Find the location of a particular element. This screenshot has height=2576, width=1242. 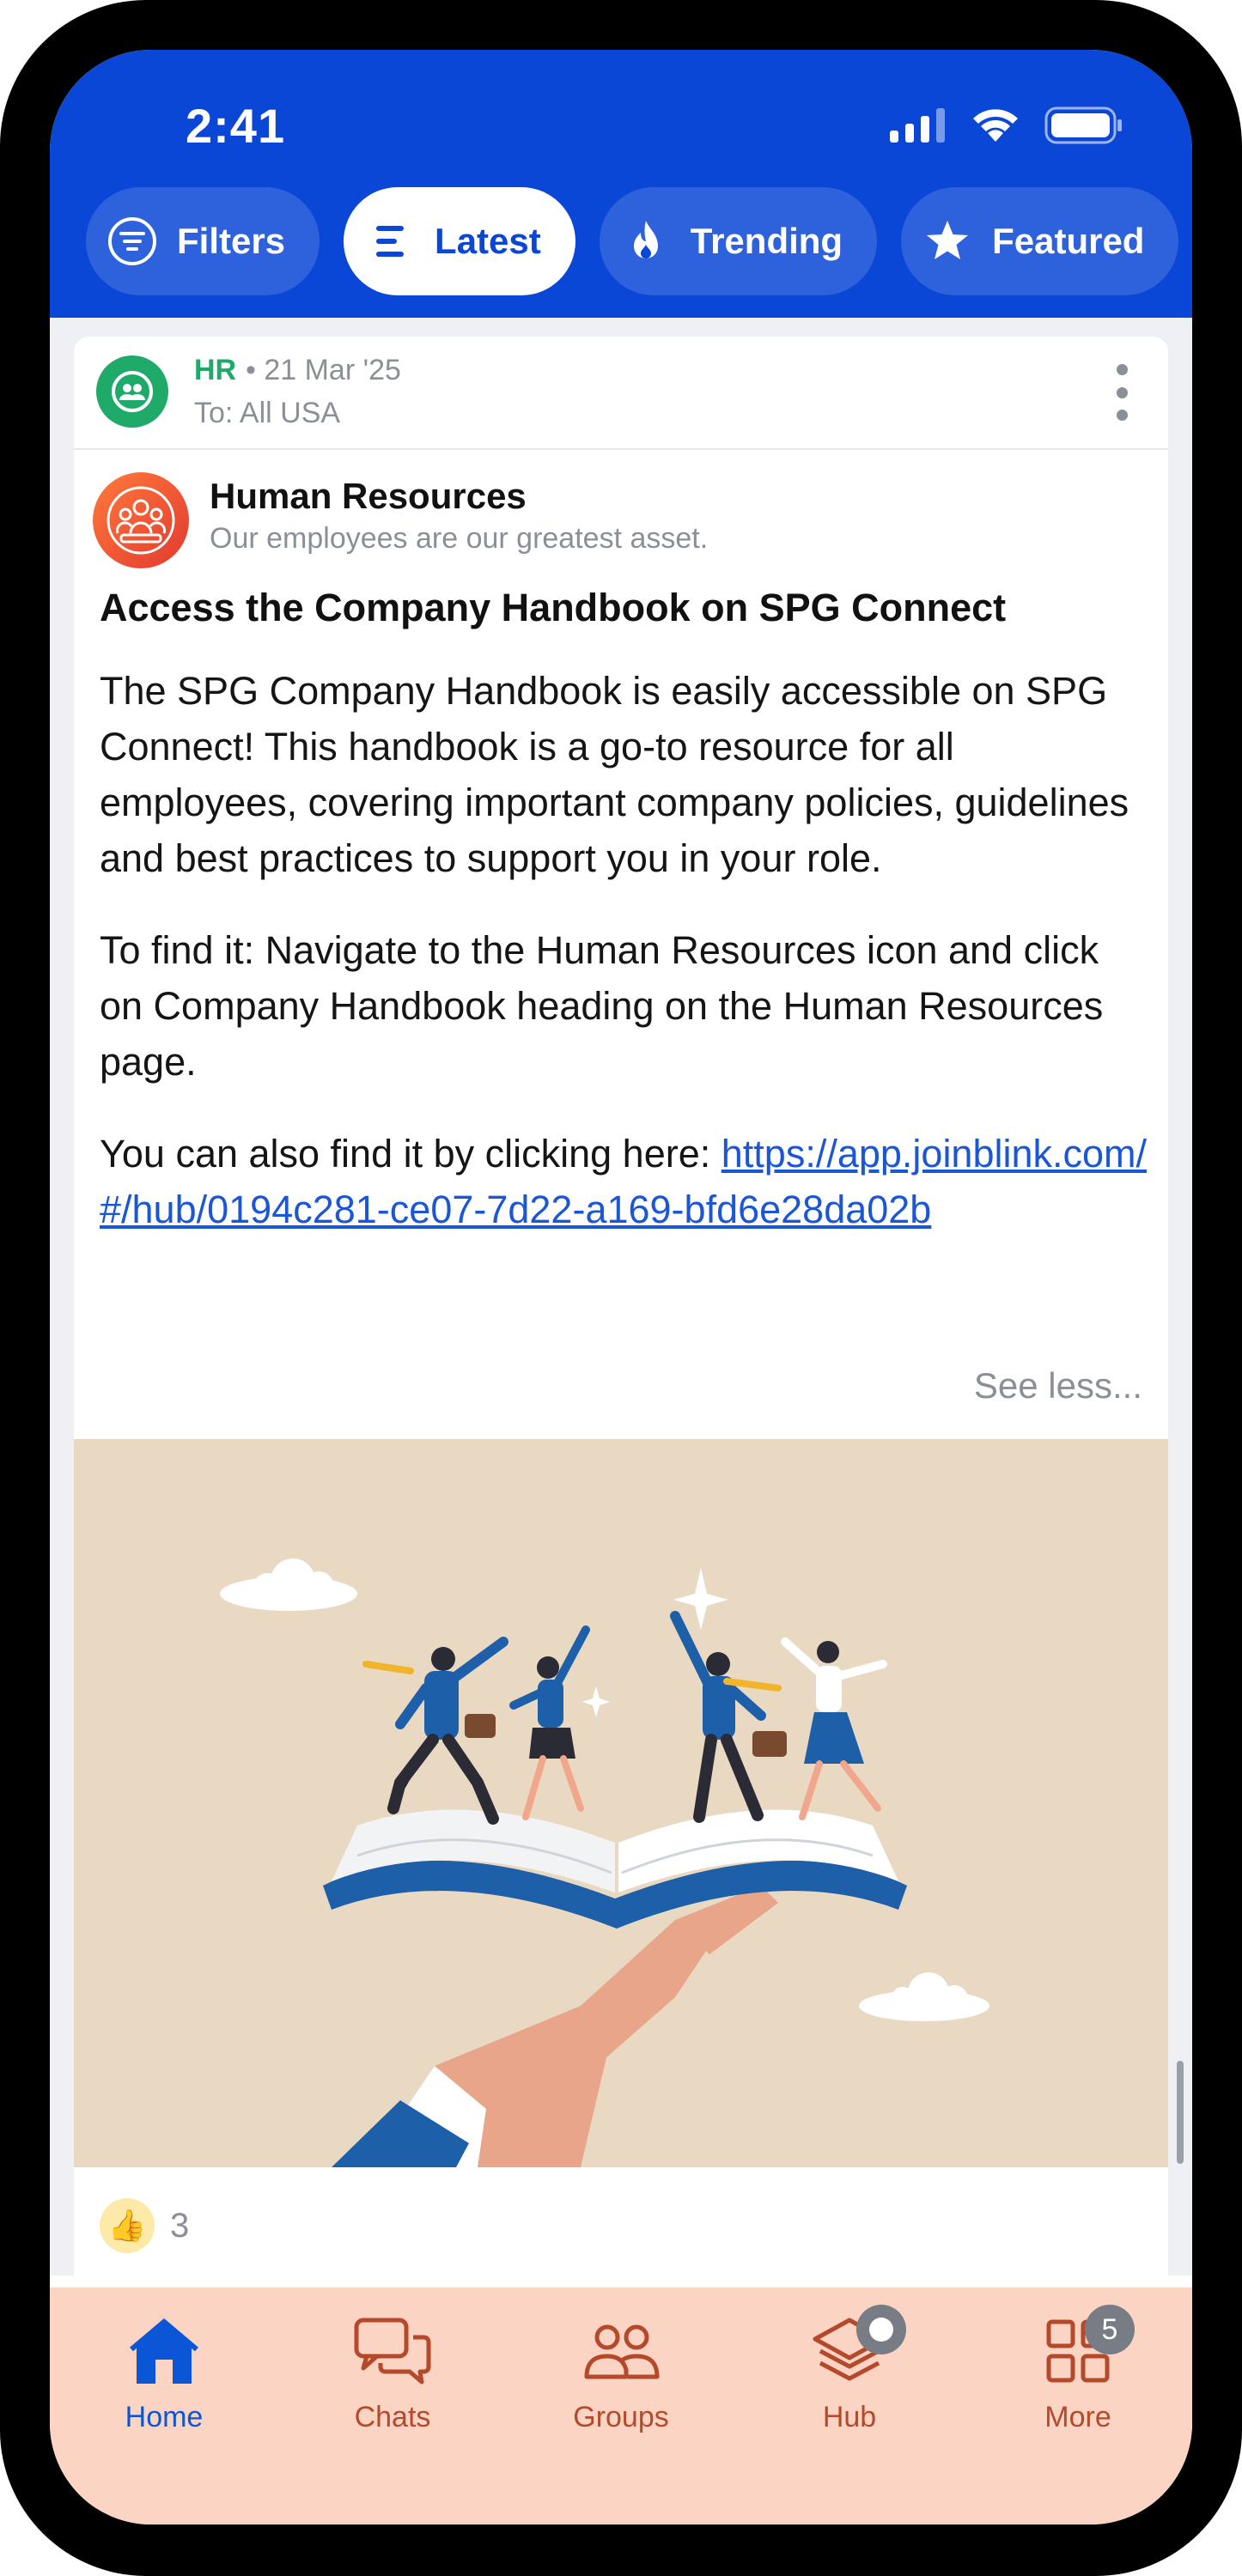

more-notification-badge: 5 is located at coordinates (1110, 2329).